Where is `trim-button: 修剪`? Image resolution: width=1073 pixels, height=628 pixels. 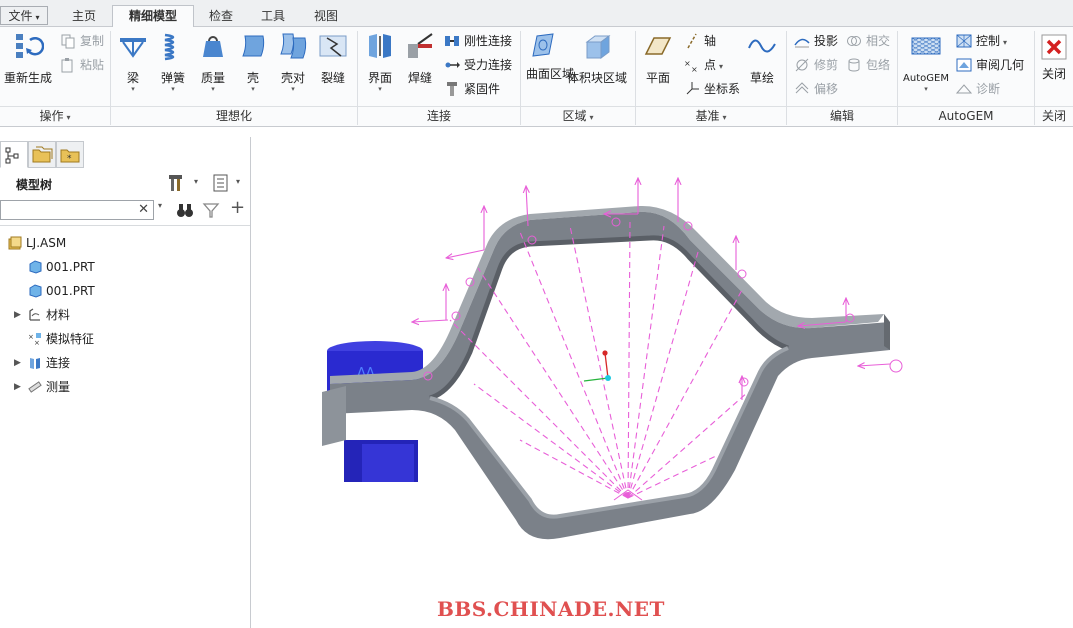 trim-button: 修剪 is located at coordinates (816, 65).